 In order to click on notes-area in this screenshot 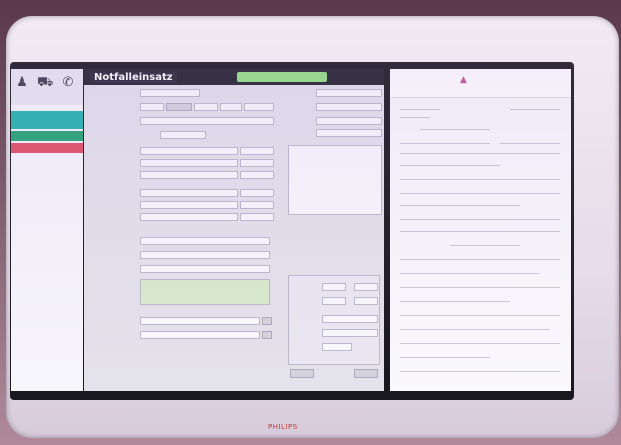, I will do `click(205, 292)`.